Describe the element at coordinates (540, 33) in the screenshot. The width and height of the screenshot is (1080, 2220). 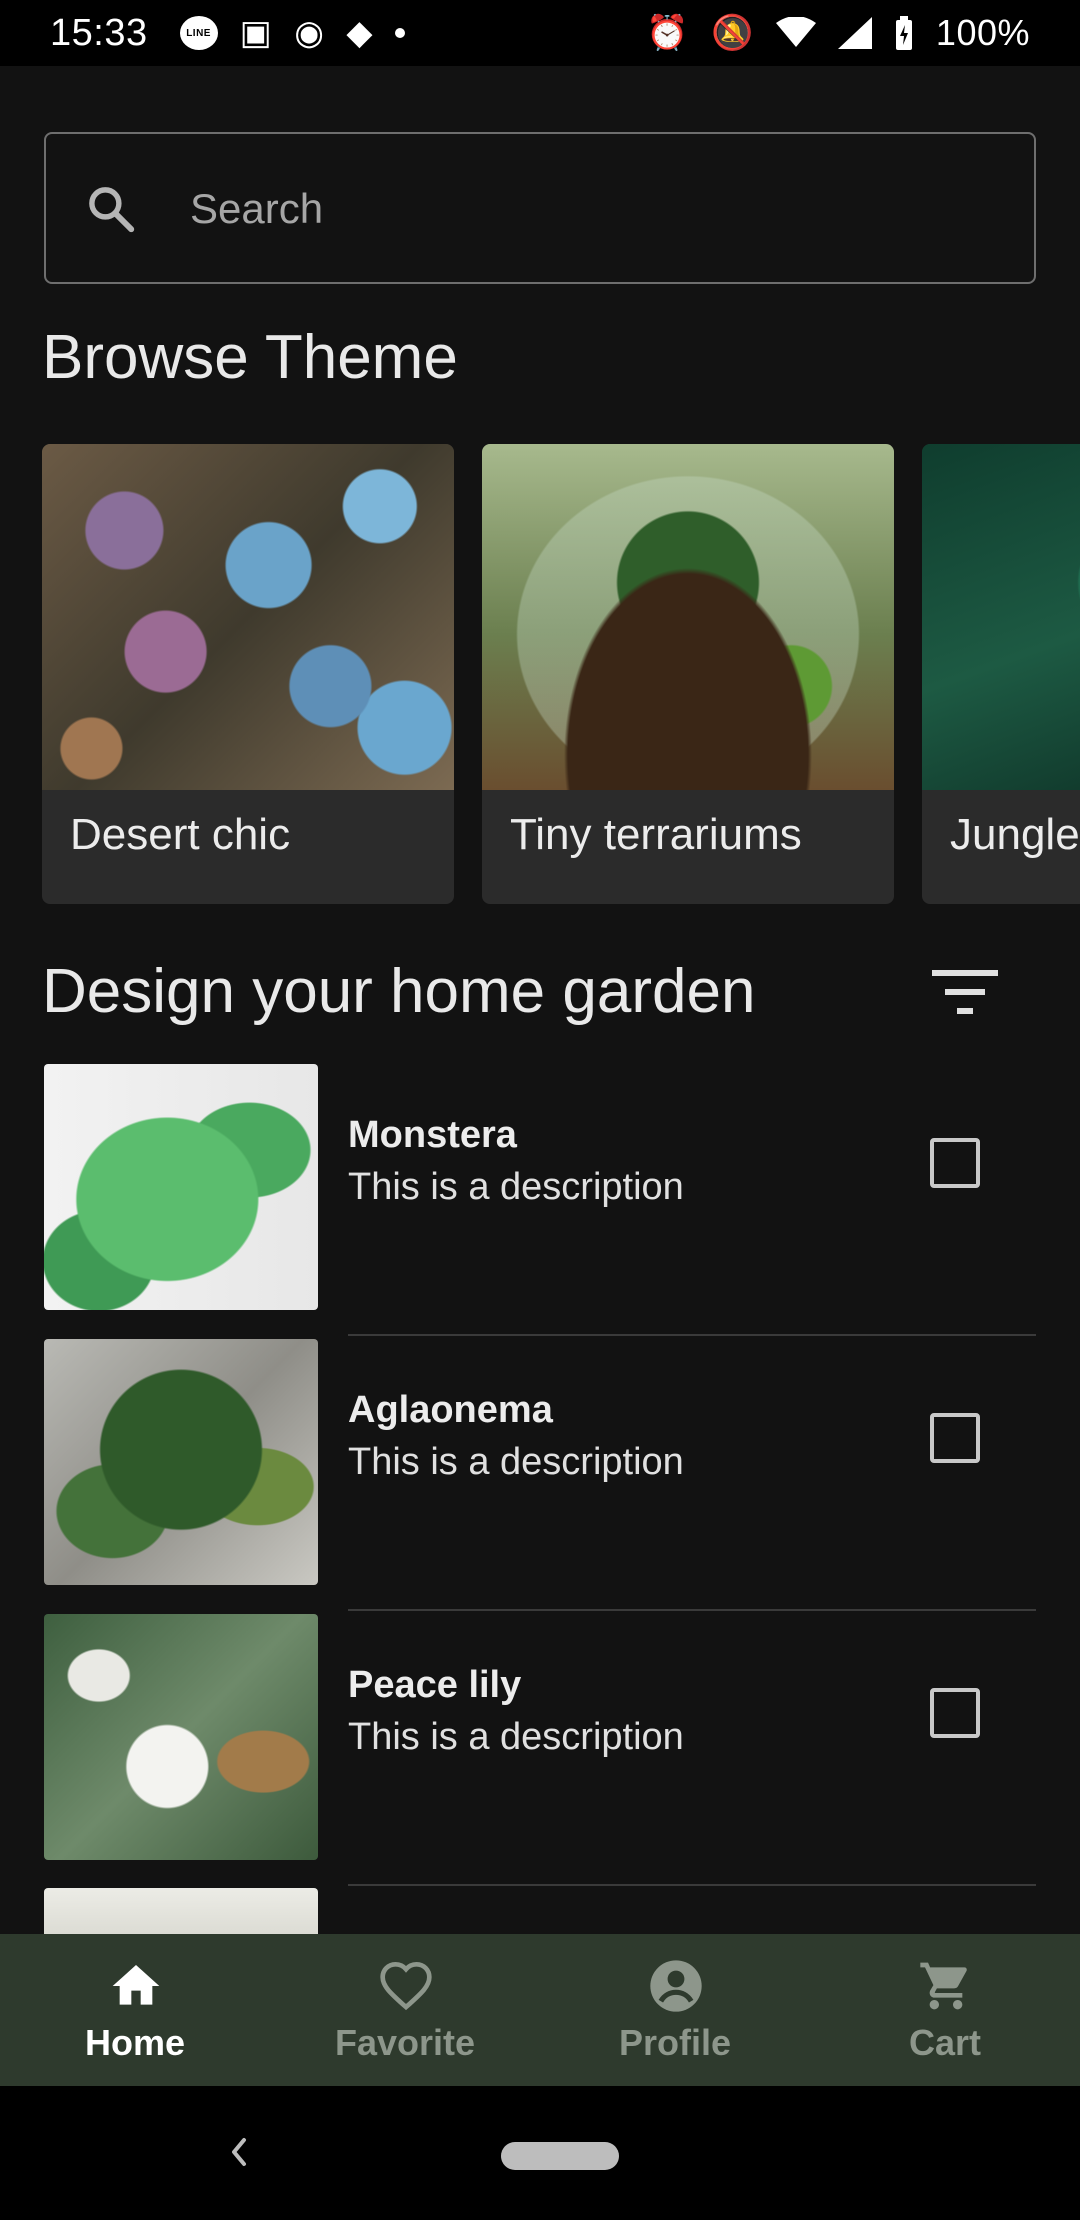
I see `status-bar: 15:33 LINE ▣ ◉ ◆ ⏰ 🔕 100%` at that location.